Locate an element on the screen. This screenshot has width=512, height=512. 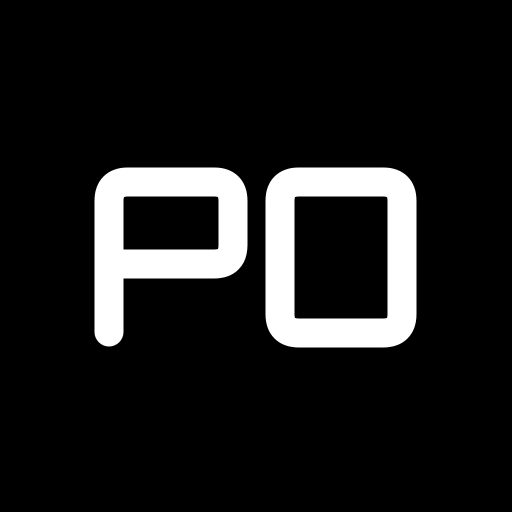
logo-letter-p is located at coordinates (171, 257).